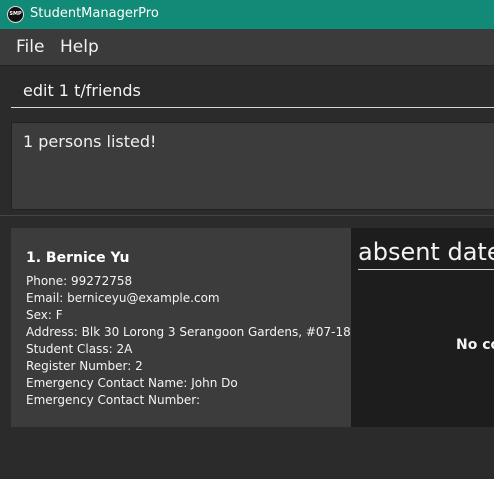 This screenshot has height=479, width=494. What do you see at coordinates (132, 383) in the screenshot?
I see `person-emergency-contact-name: Emergency Contact Name: John Do` at bounding box center [132, 383].